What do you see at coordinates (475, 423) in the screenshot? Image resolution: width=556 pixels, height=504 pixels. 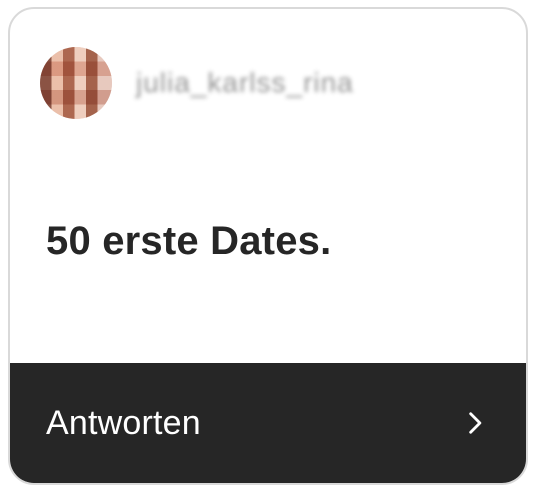 I see `chevron-right-icon` at bounding box center [475, 423].